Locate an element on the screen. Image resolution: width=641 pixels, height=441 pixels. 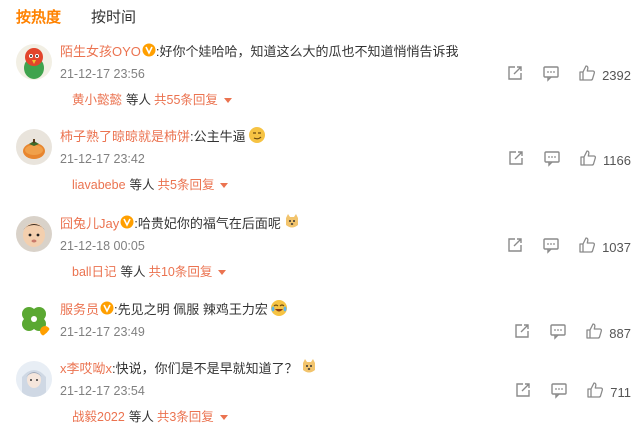
username: x李哎呦x is located at coordinates (86, 367).